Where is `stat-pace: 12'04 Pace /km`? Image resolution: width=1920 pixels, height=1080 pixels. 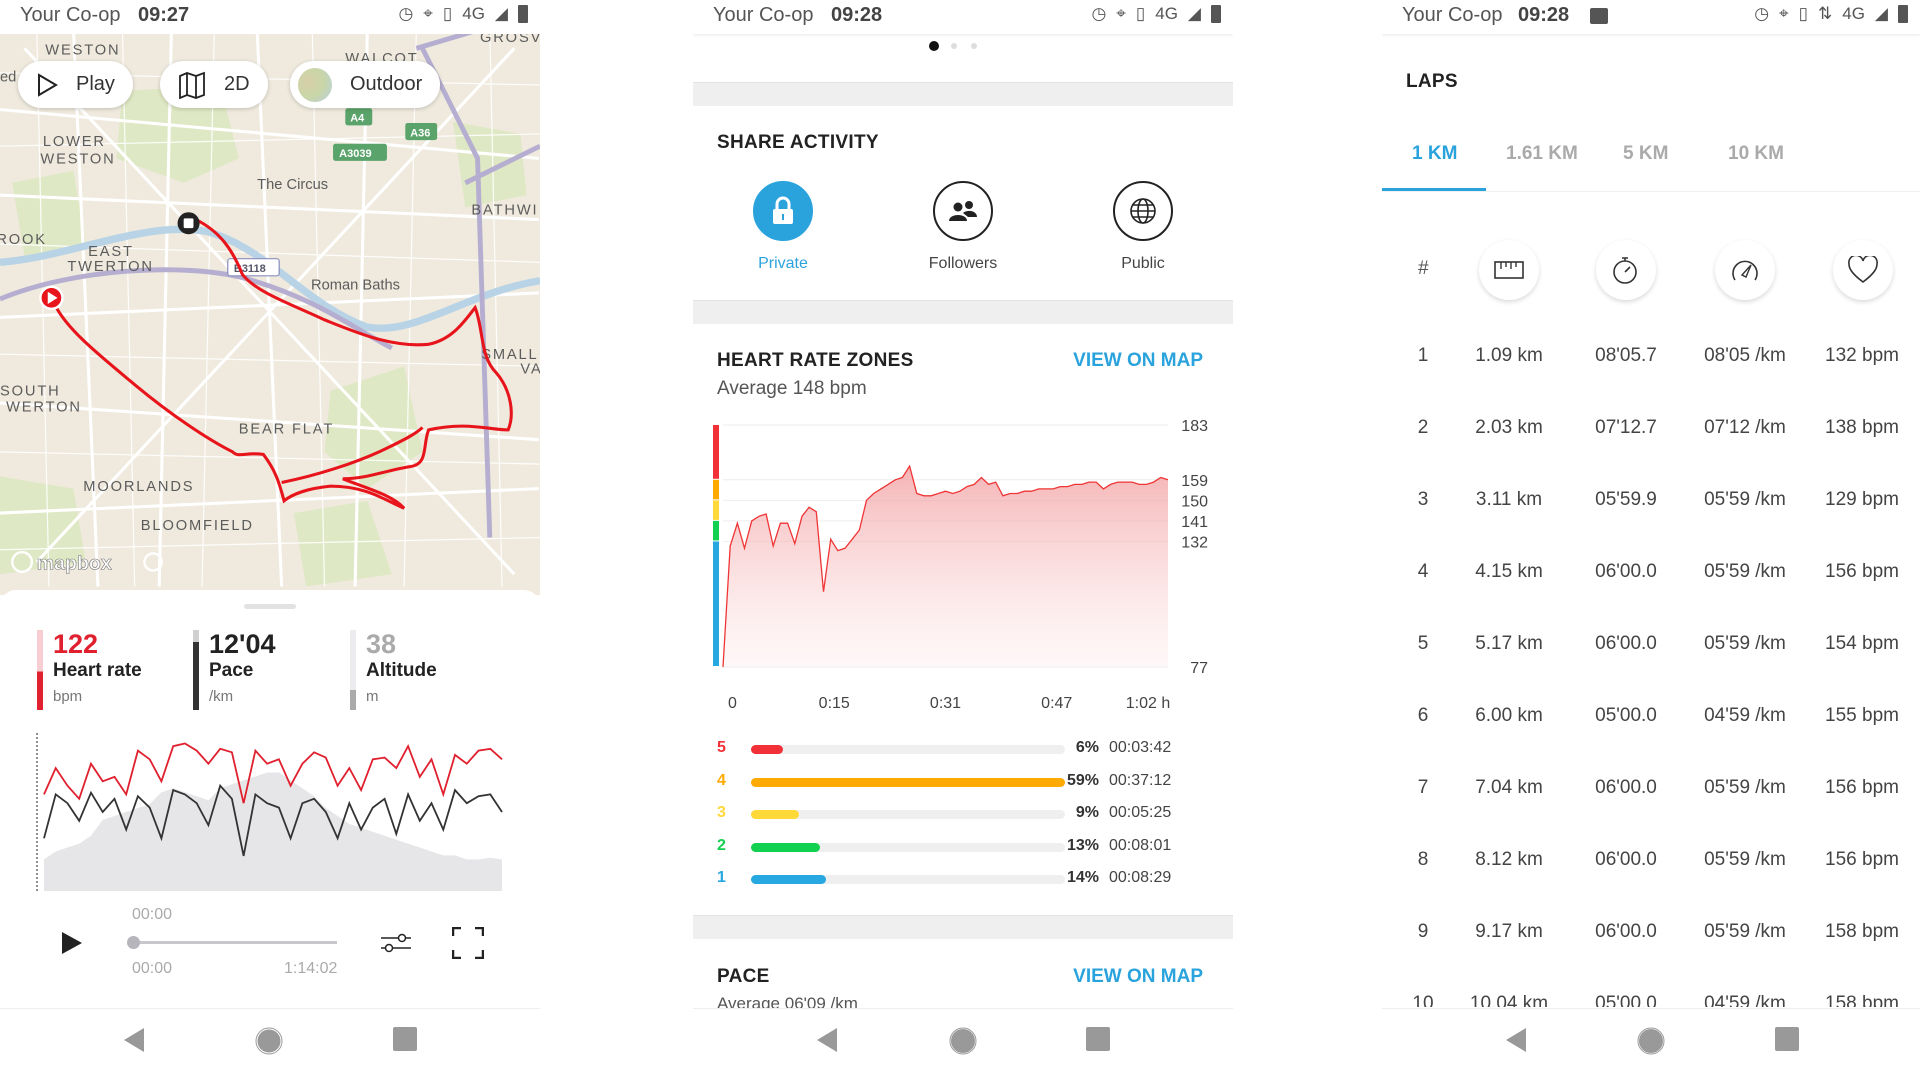
stat-pace: 12'04 Pace /km is located at coordinates (234, 670).